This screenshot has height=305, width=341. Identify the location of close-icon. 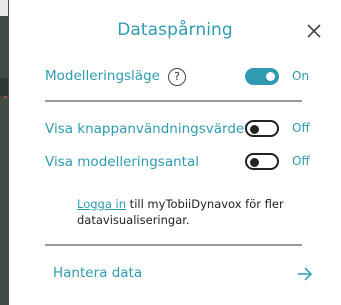
(314, 31).